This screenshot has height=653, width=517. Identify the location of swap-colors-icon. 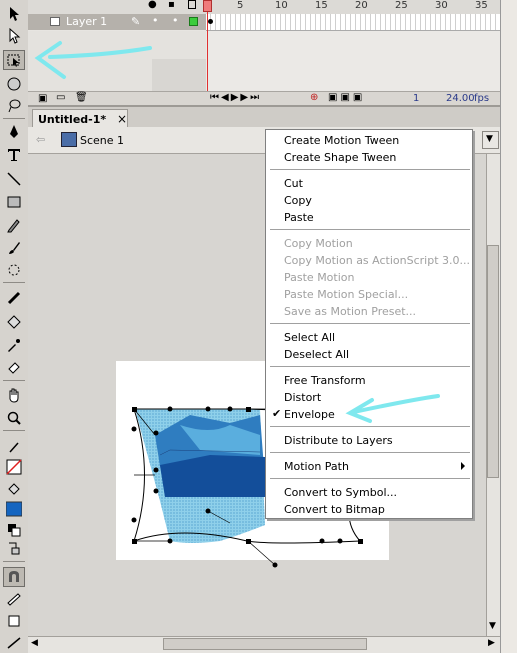
(14, 548).